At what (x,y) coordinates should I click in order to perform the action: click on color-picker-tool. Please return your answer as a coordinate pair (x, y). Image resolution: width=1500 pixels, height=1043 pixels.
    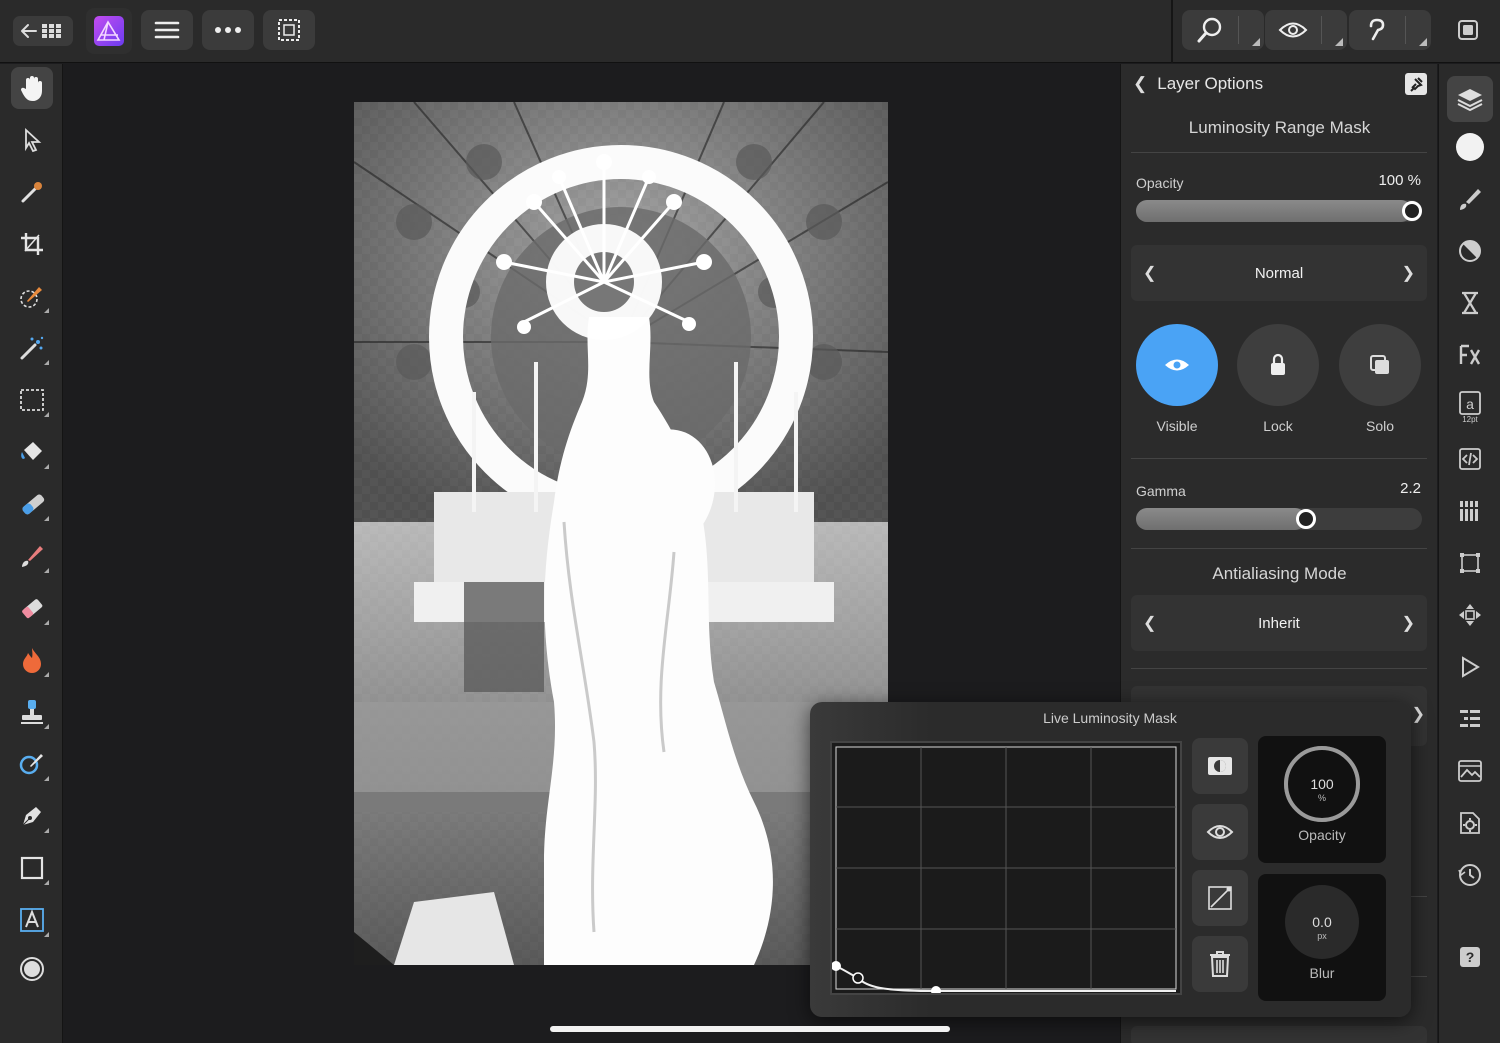
    Looking at the image, I should click on (32, 192).